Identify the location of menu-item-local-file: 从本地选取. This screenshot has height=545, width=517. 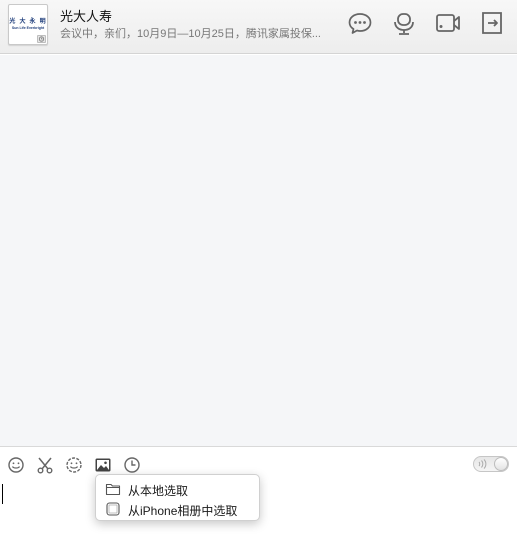
(178, 489).